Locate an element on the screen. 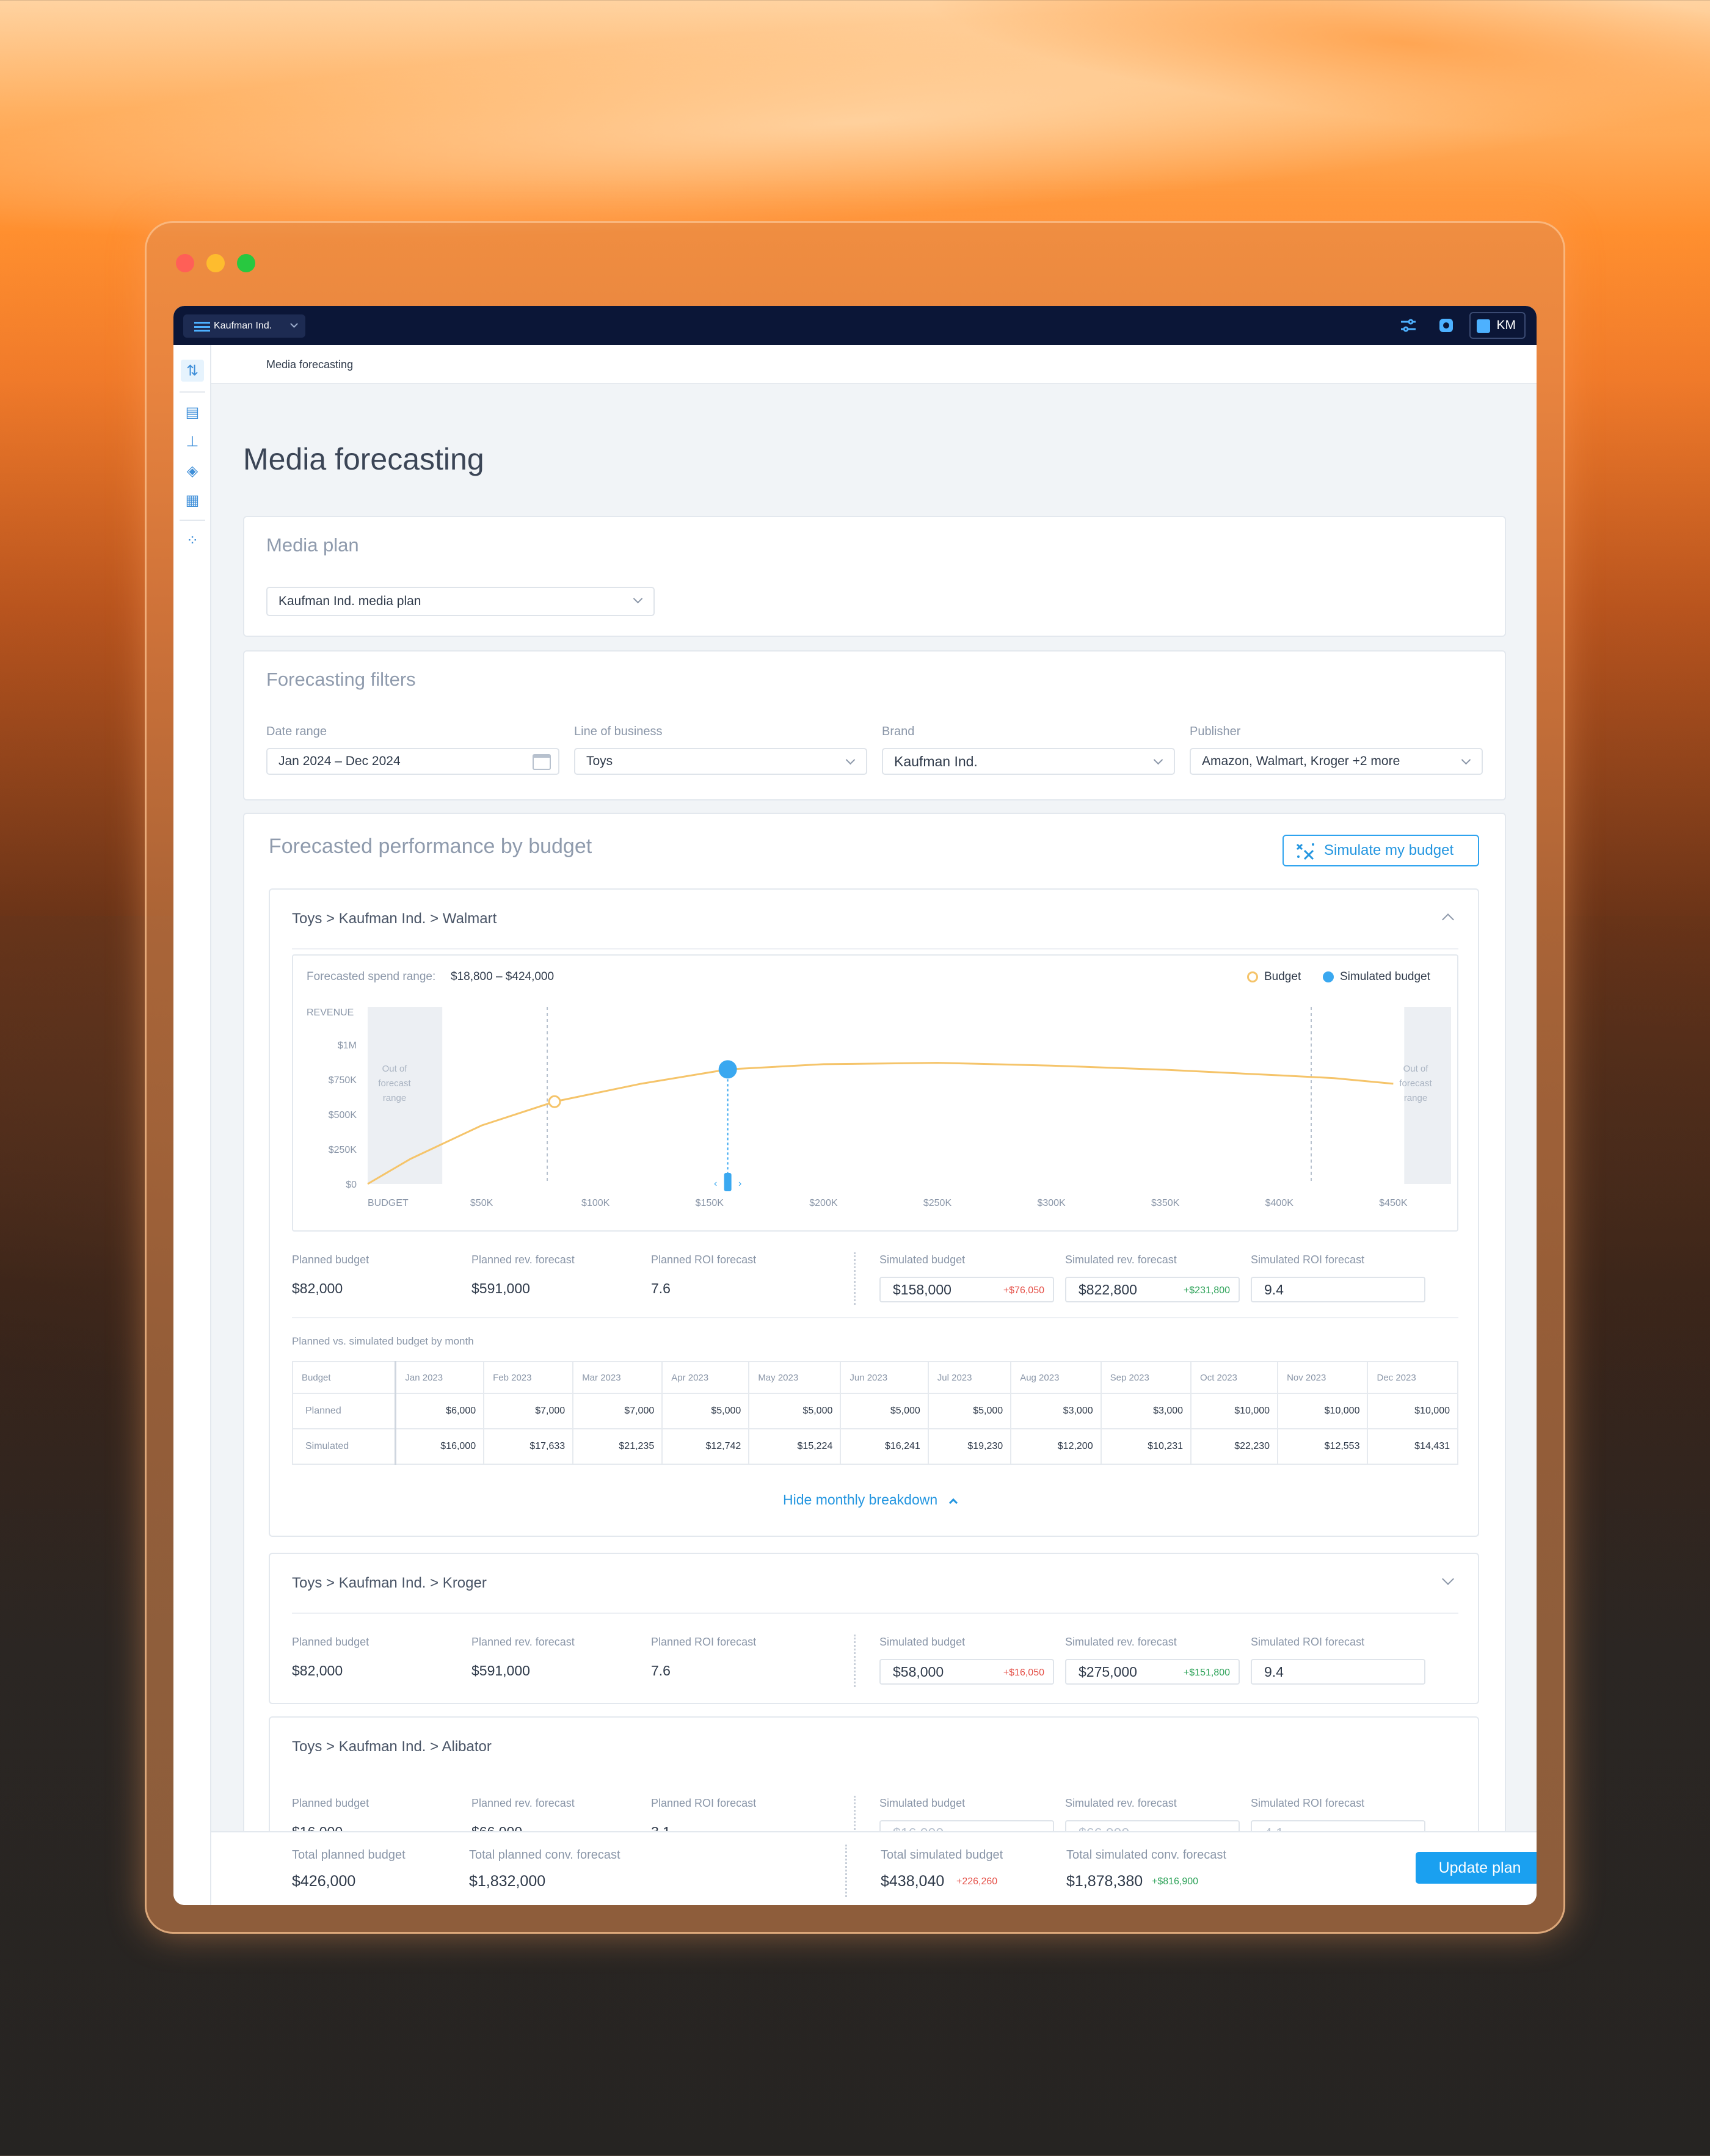 Image resolution: width=1710 pixels, height=2156 pixels. publisher-select: Amazon, Walmart, Kroger +2 more is located at coordinates (1336, 761).